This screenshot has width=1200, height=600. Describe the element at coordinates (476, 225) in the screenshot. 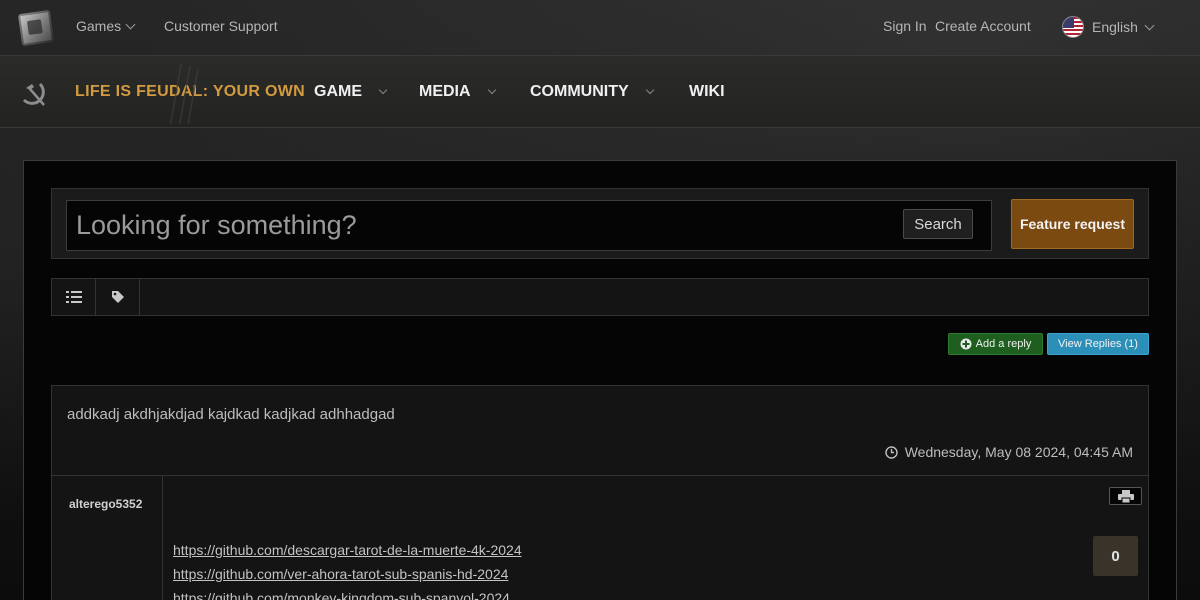

I see `search-input` at that location.